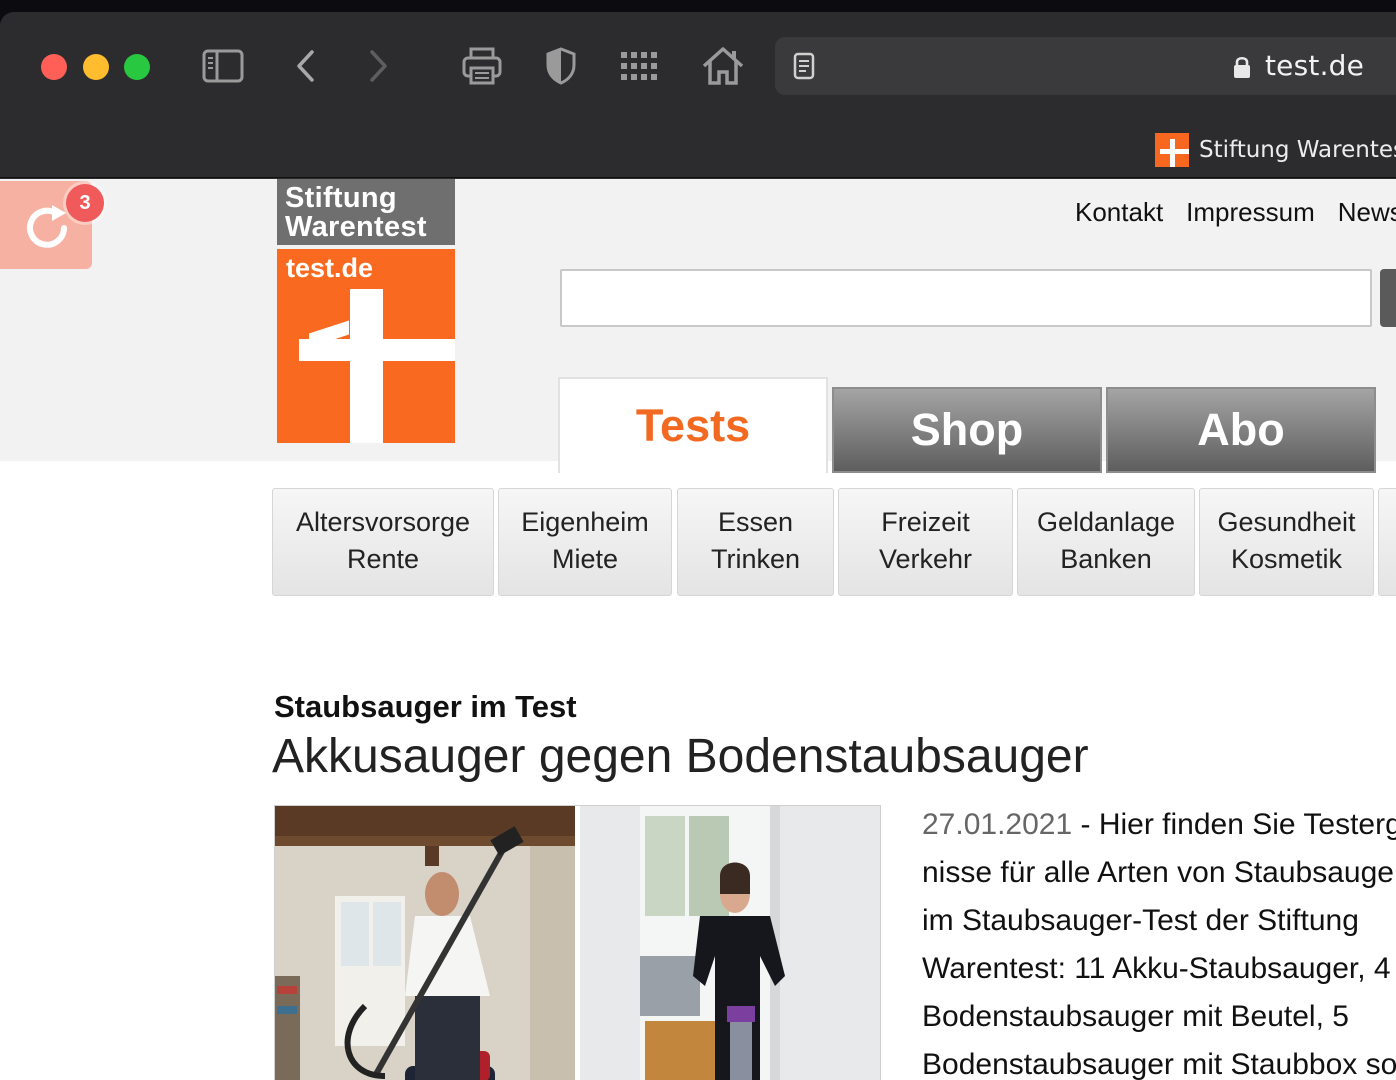 The image size is (1396, 1080). What do you see at coordinates (755, 522) in the screenshot?
I see `category-label-line1: Essen` at bounding box center [755, 522].